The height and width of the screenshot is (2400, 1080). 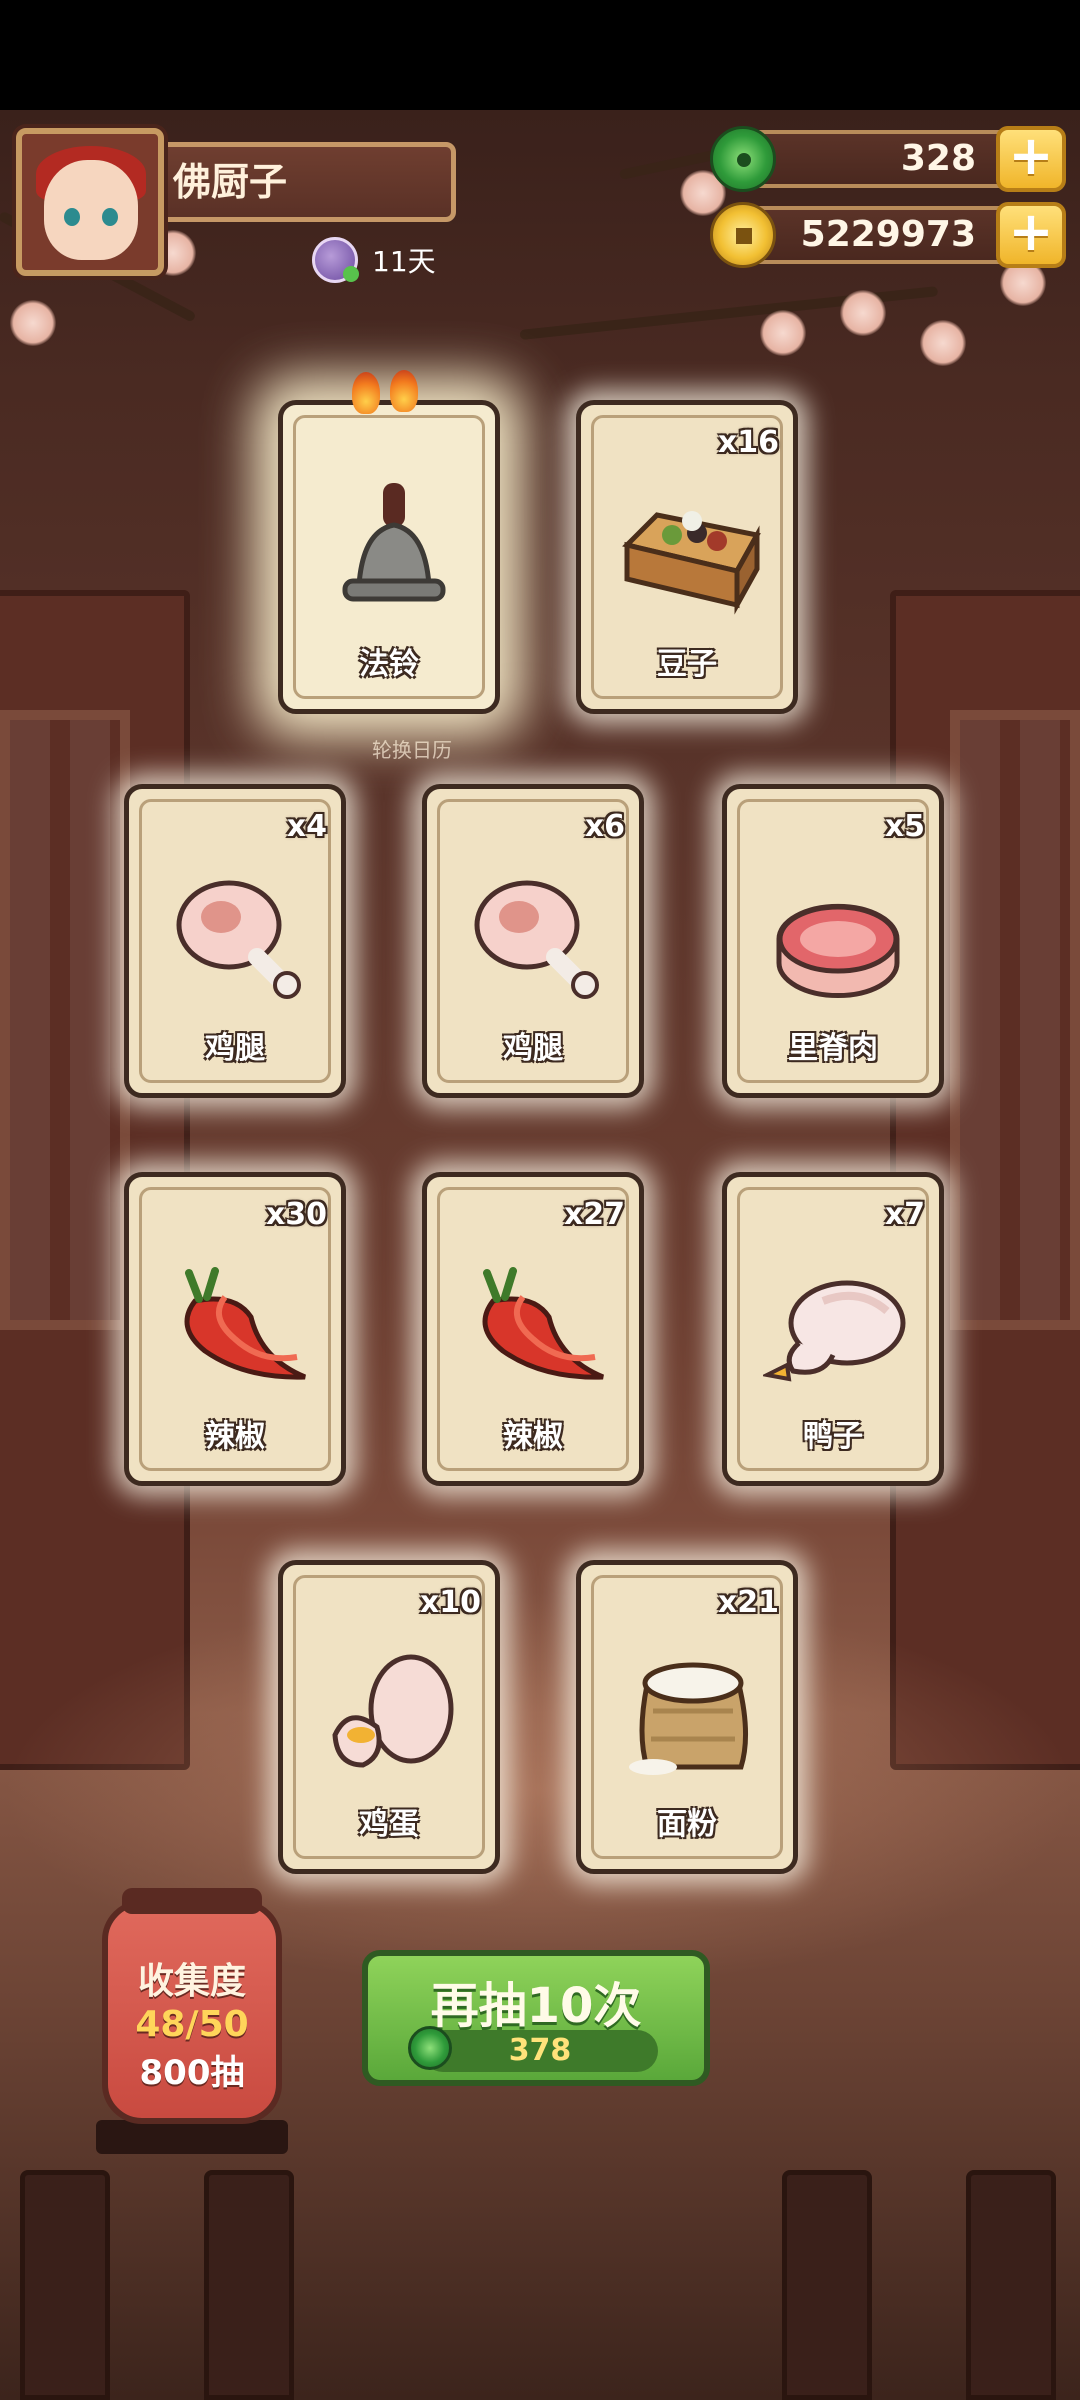 I want to click on lantern-cap, so click(x=192, y=1901).